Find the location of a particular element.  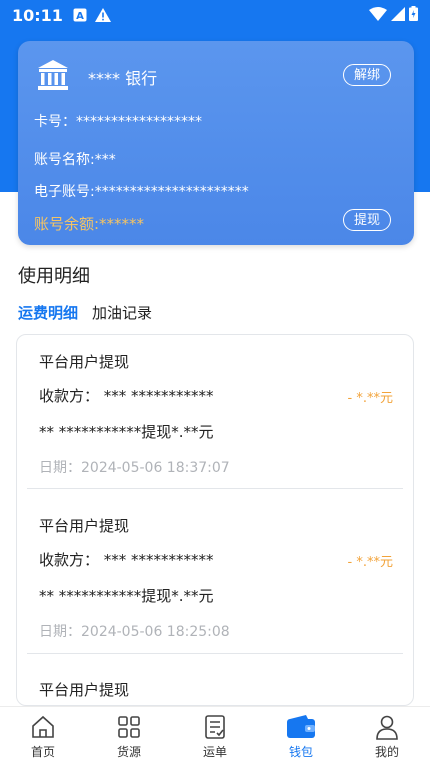

bank-icon is located at coordinates (53, 77).